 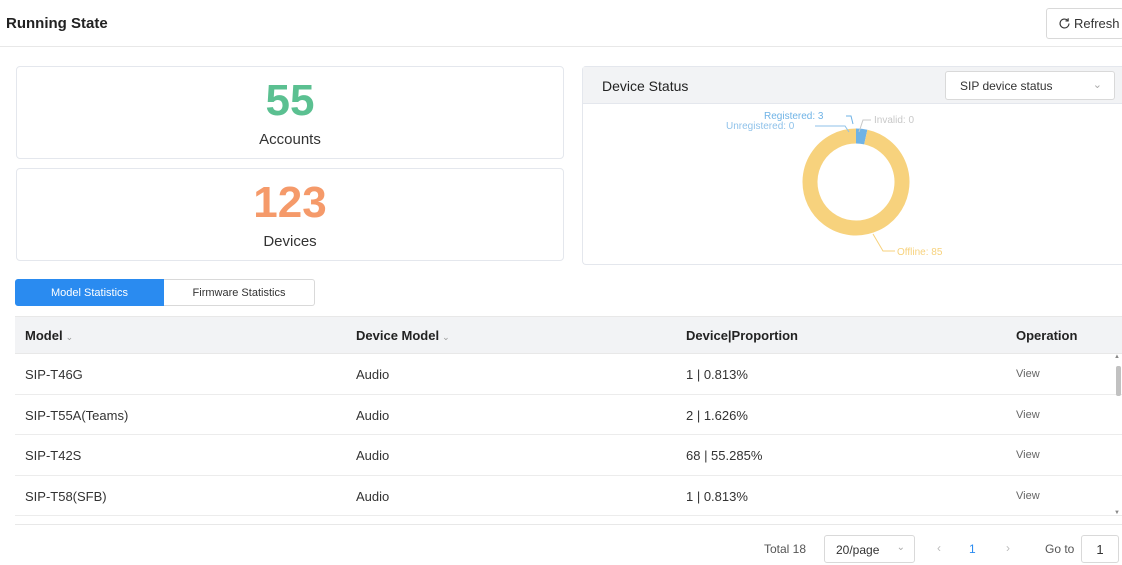 I want to click on statistics-tabs: Model Statistics Firmware Statistics, so click(x=165, y=292).